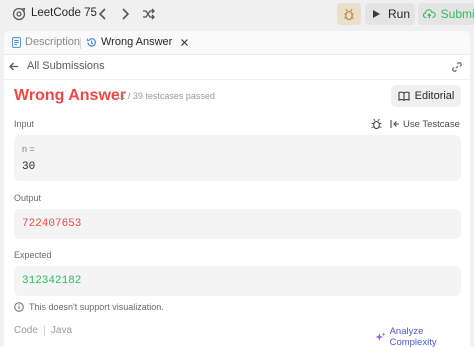  I want to click on input-label: Input, so click(24, 124).